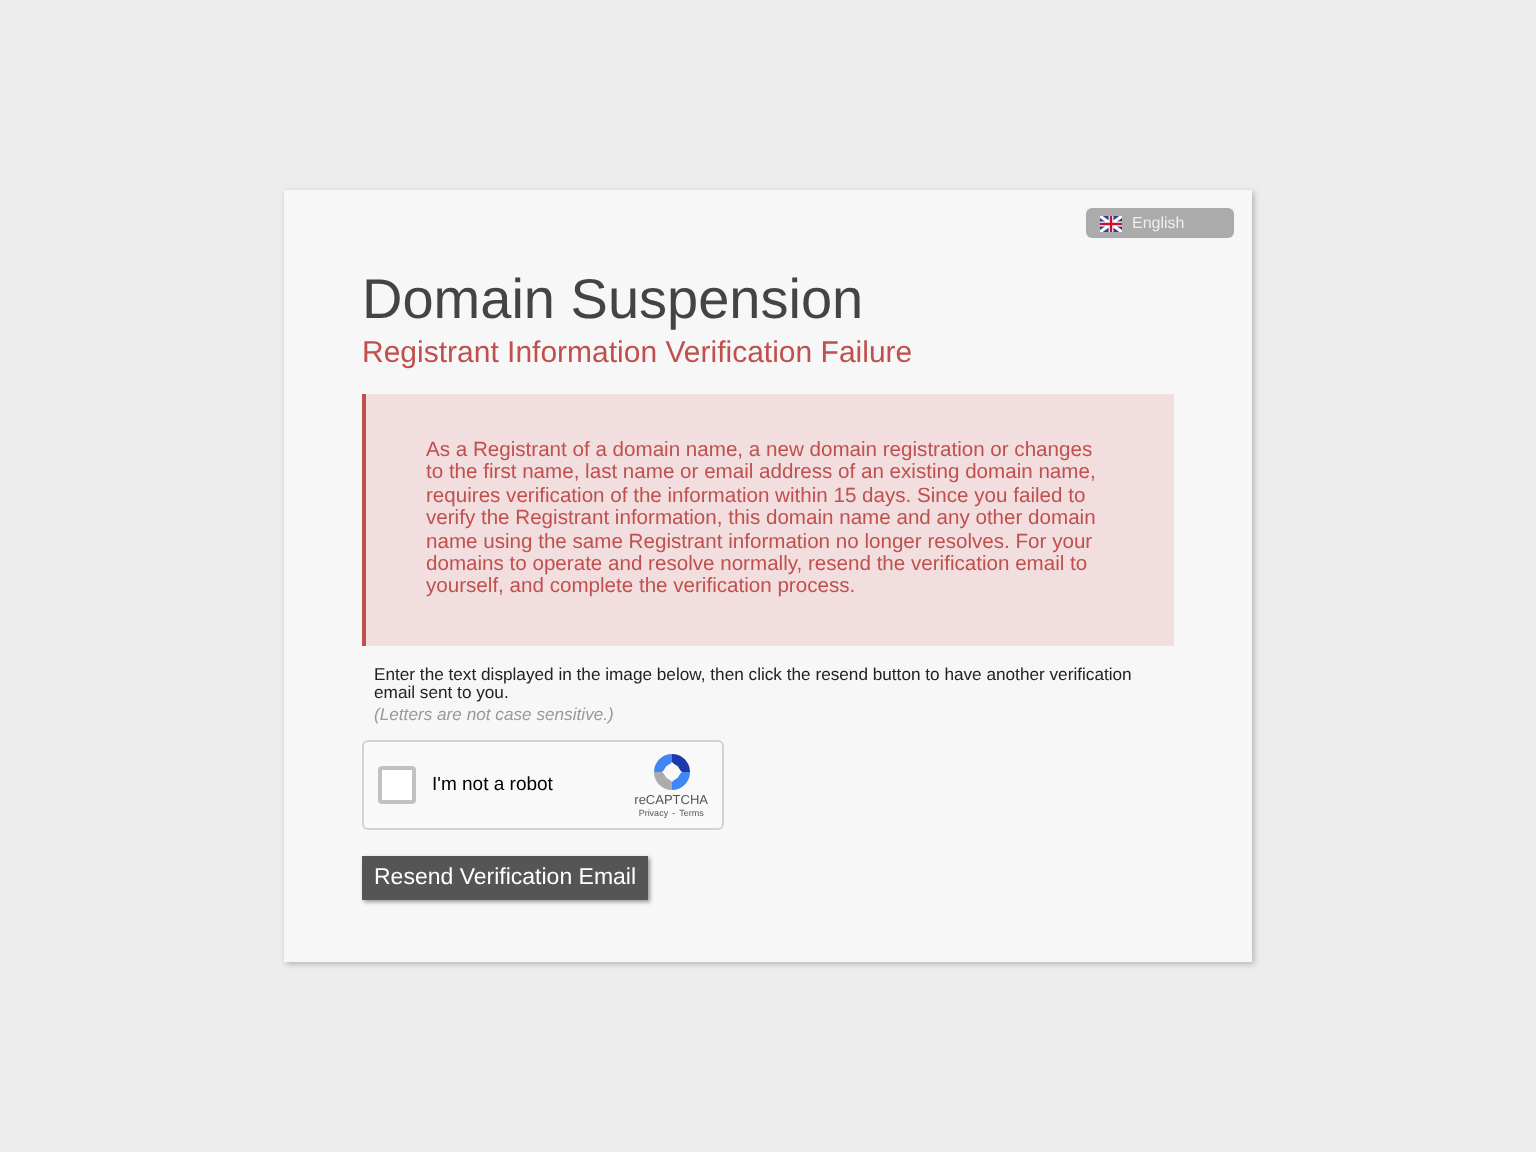  Describe the element at coordinates (614, 300) in the screenshot. I see `page-title: Domain Suspension` at that location.